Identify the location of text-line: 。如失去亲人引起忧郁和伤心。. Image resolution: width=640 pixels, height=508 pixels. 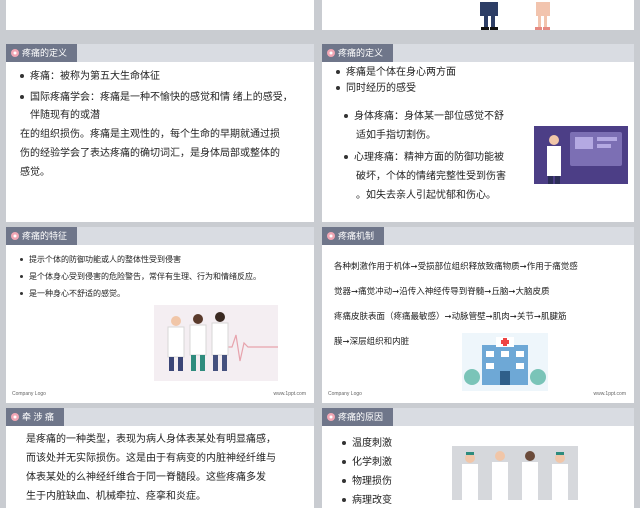
(426, 195).